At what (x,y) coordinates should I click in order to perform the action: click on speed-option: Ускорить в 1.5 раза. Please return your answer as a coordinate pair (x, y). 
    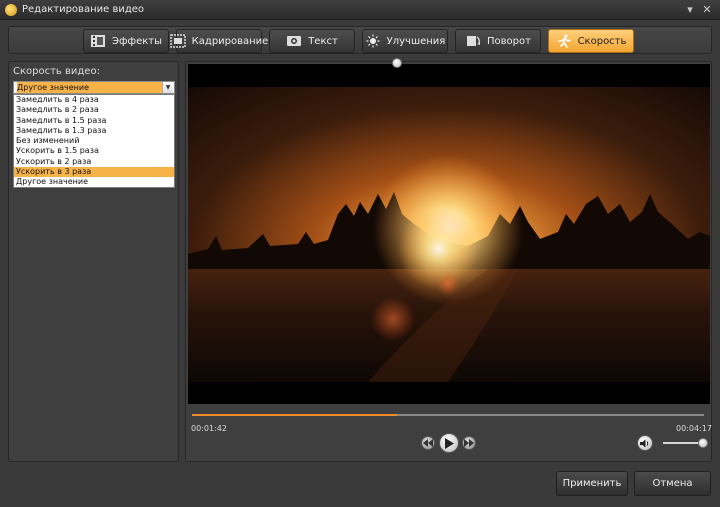
    Looking at the image, I should click on (94, 151).